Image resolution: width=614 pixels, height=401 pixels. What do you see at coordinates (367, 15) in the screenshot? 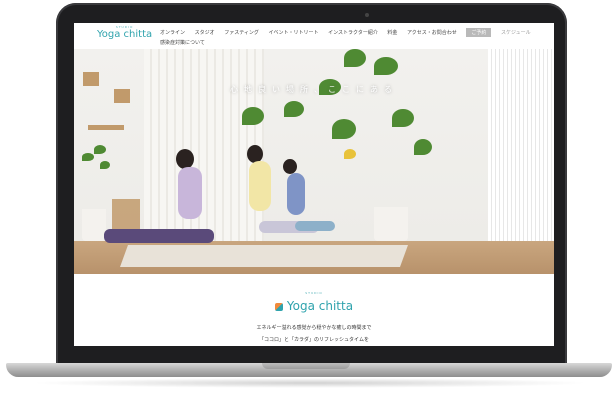
I see `camera-icon` at bounding box center [367, 15].